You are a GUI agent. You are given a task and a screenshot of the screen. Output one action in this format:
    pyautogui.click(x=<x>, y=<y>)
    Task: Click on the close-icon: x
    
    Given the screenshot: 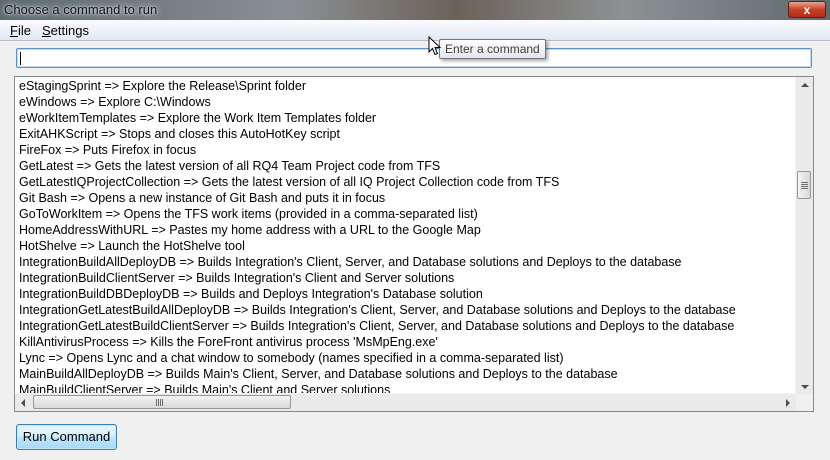 What is the action you would take?
    pyautogui.click(x=807, y=10)
    